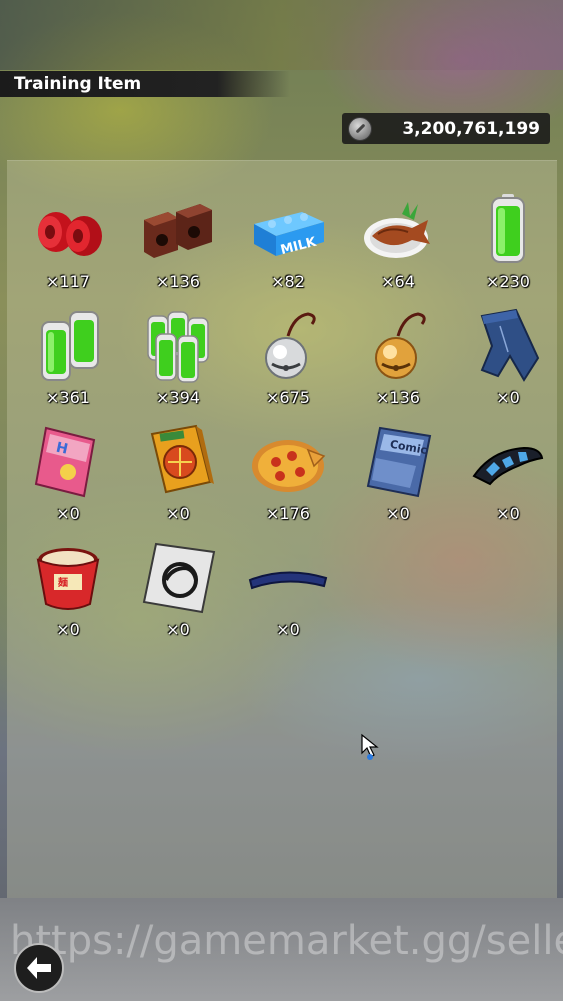 This screenshot has height=1001, width=563. Describe the element at coordinates (471, 128) in the screenshot. I see `currency-value: 3,200,761,199` at that location.